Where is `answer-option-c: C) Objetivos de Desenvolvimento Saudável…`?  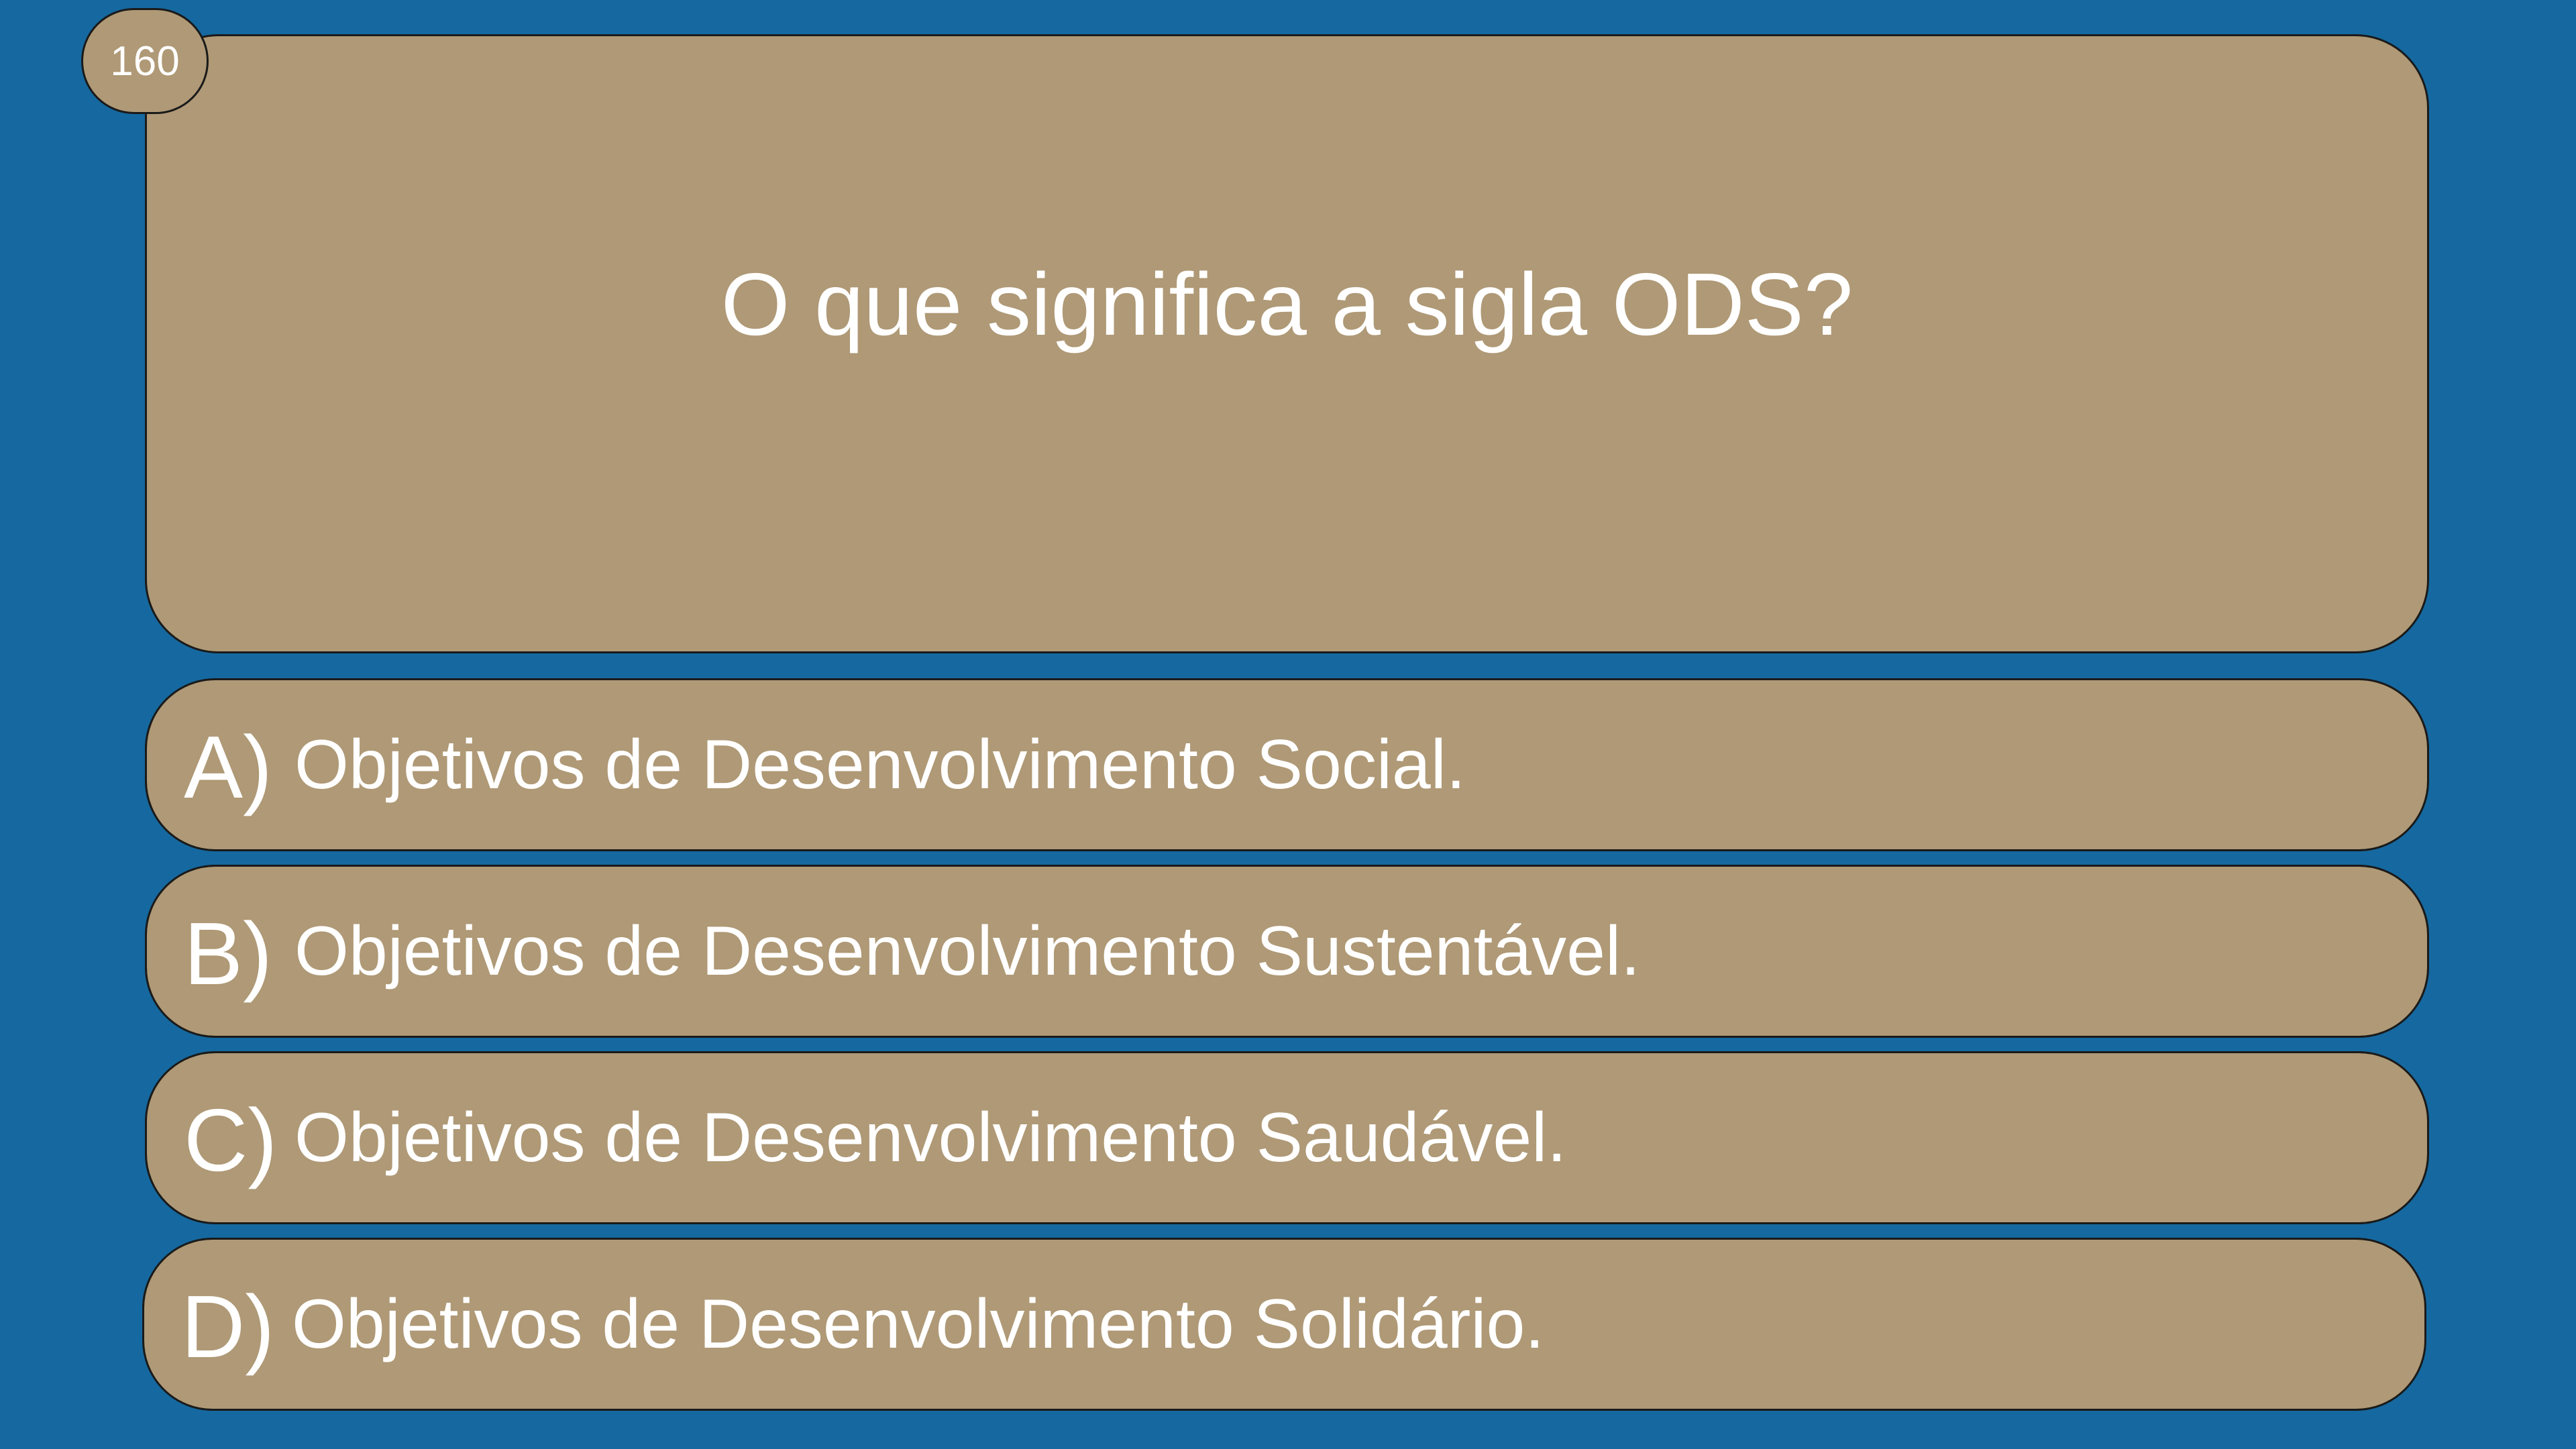
answer-option-c: C) Objetivos de Desenvolvimento Saudável… is located at coordinates (1287, 1137).